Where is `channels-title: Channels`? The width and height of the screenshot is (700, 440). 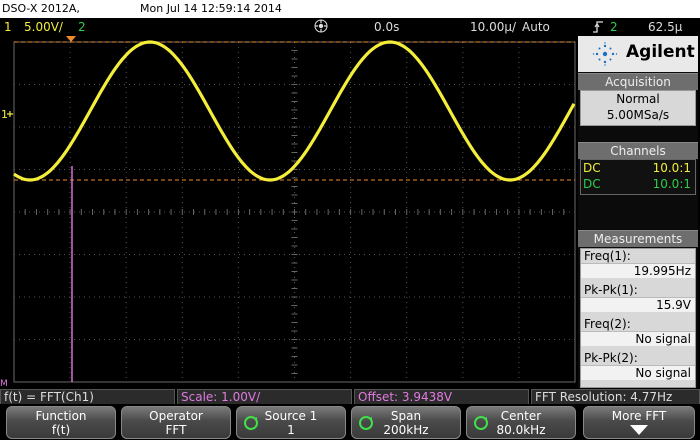 channels-title: Channels is located at coordinates (638, 150).